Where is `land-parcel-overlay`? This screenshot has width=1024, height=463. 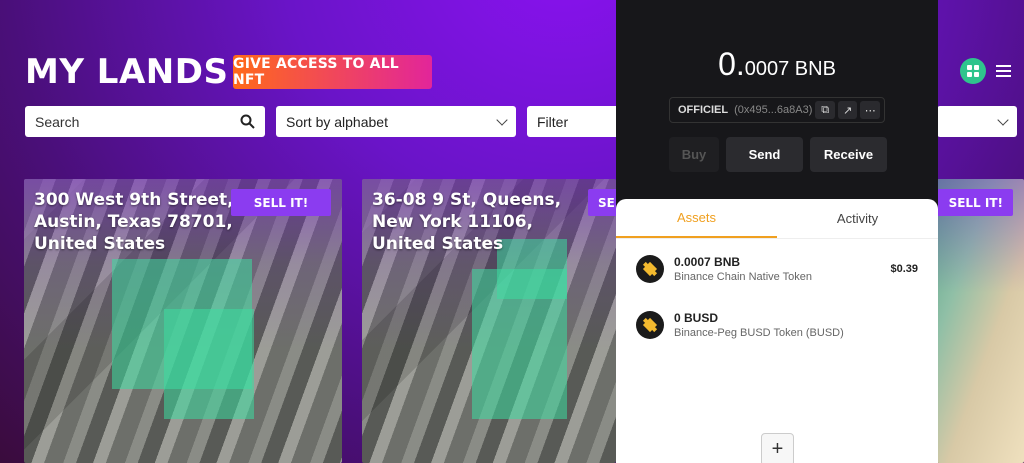
land-parcel-overlay is located at coordinates (209, 364).